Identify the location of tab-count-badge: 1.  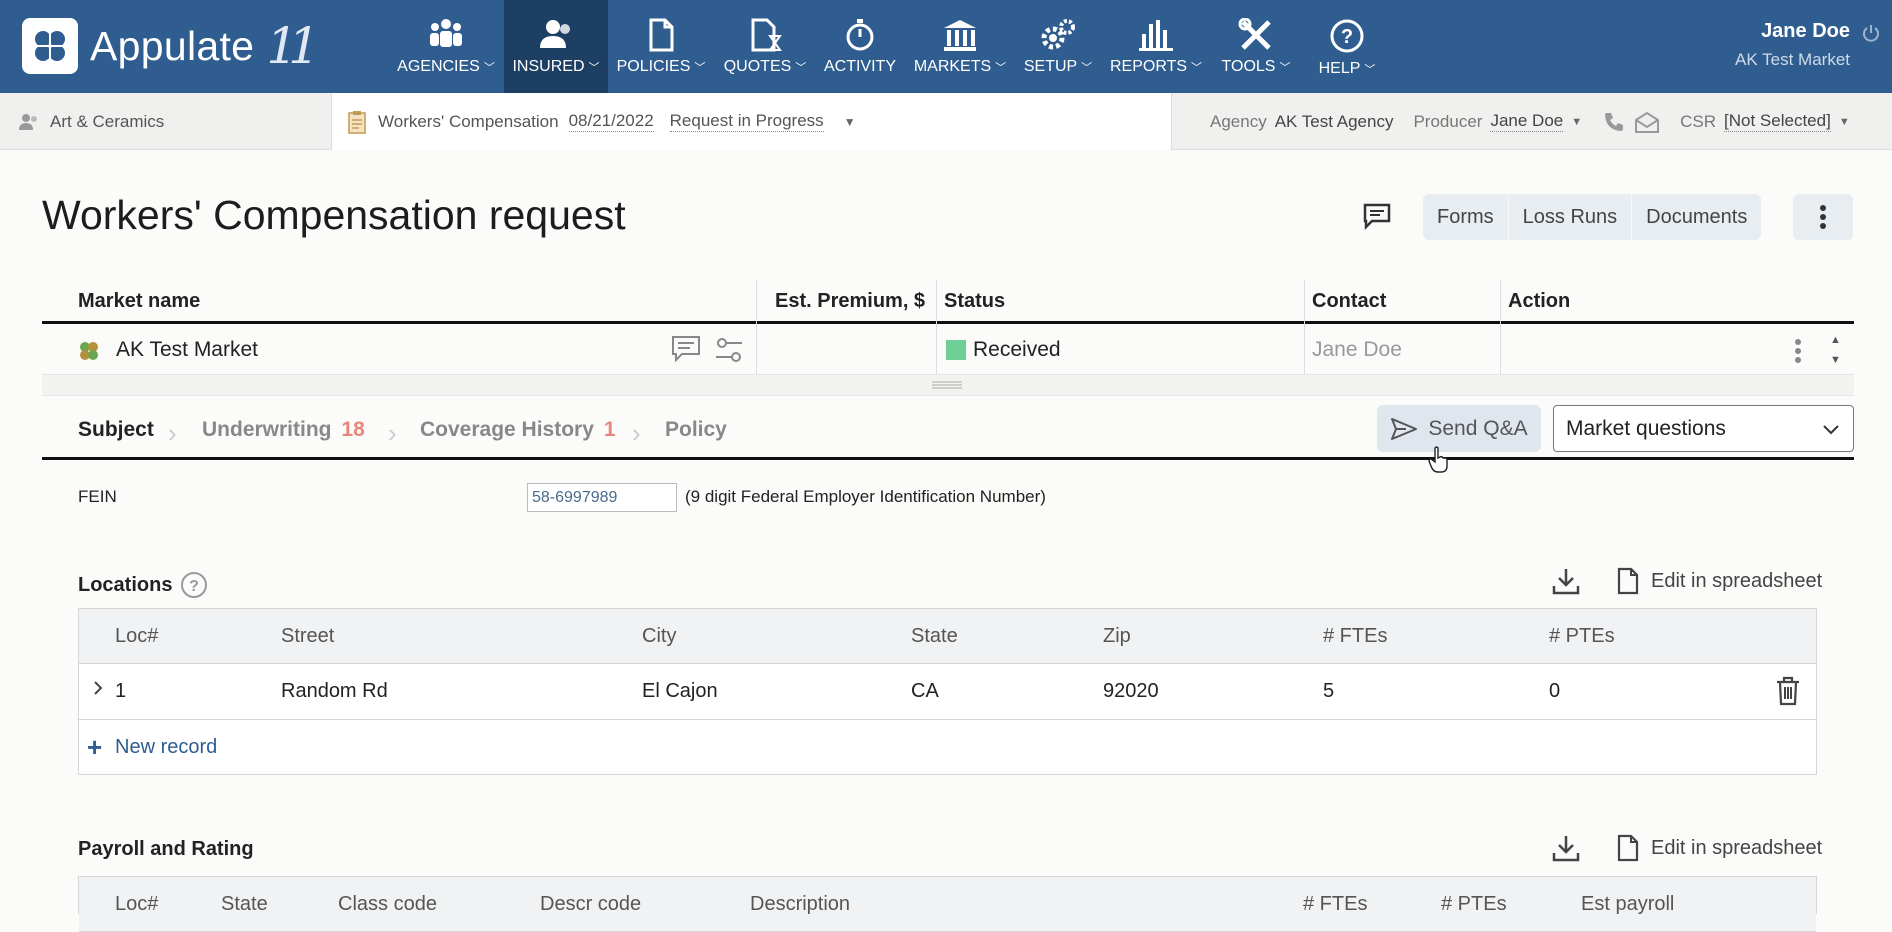
(609, 429).